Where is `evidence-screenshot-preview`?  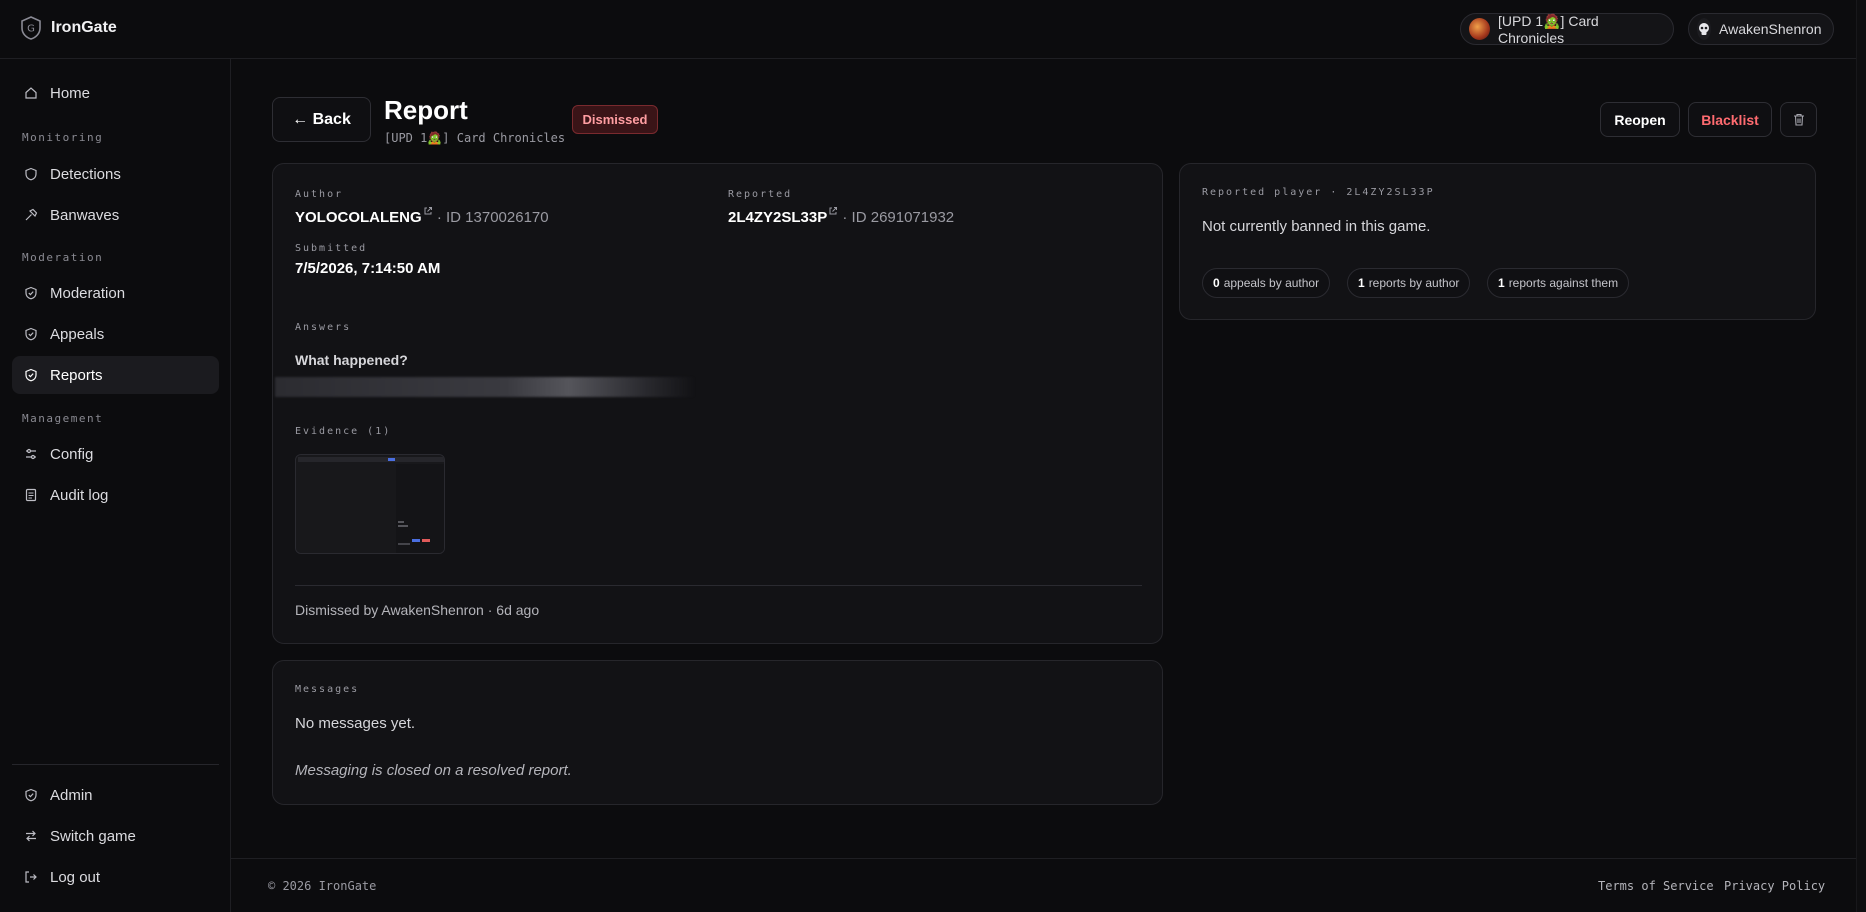
evidence-screenshot-preview is located at coordinates (370, 504).